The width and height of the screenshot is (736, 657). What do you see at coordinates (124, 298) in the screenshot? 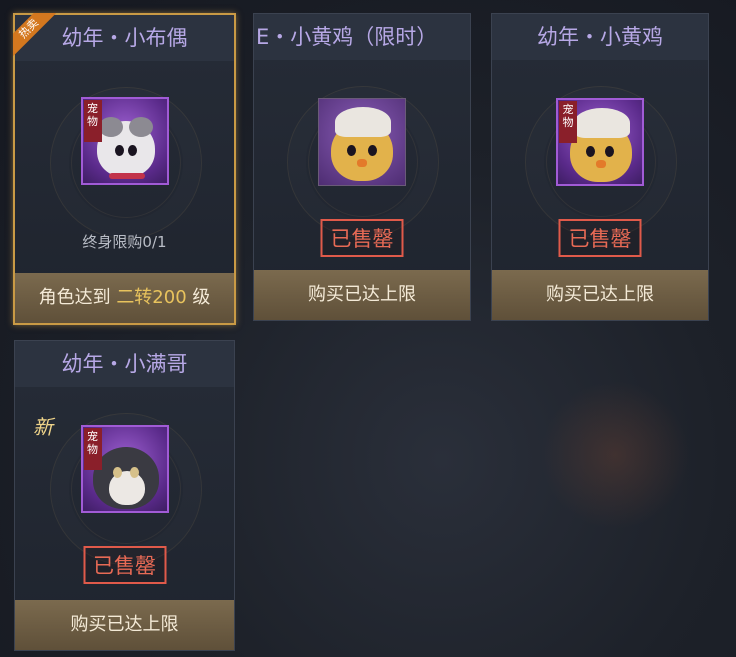
I see `requirement-footer: 角色达到 二转200 级` at bounding box center [124, 298].